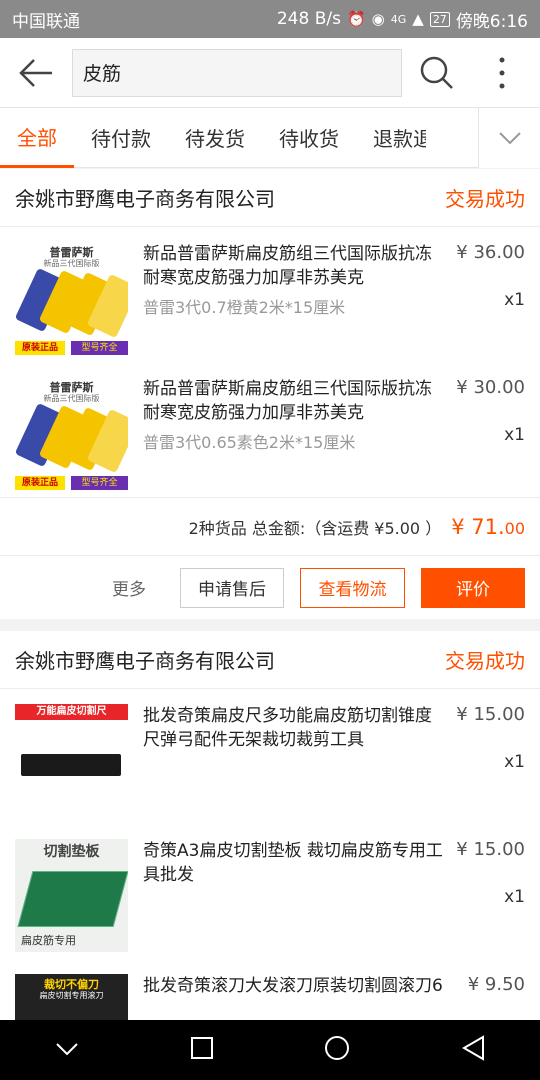  I want to click on network-type: 4G, so click(398, 19).